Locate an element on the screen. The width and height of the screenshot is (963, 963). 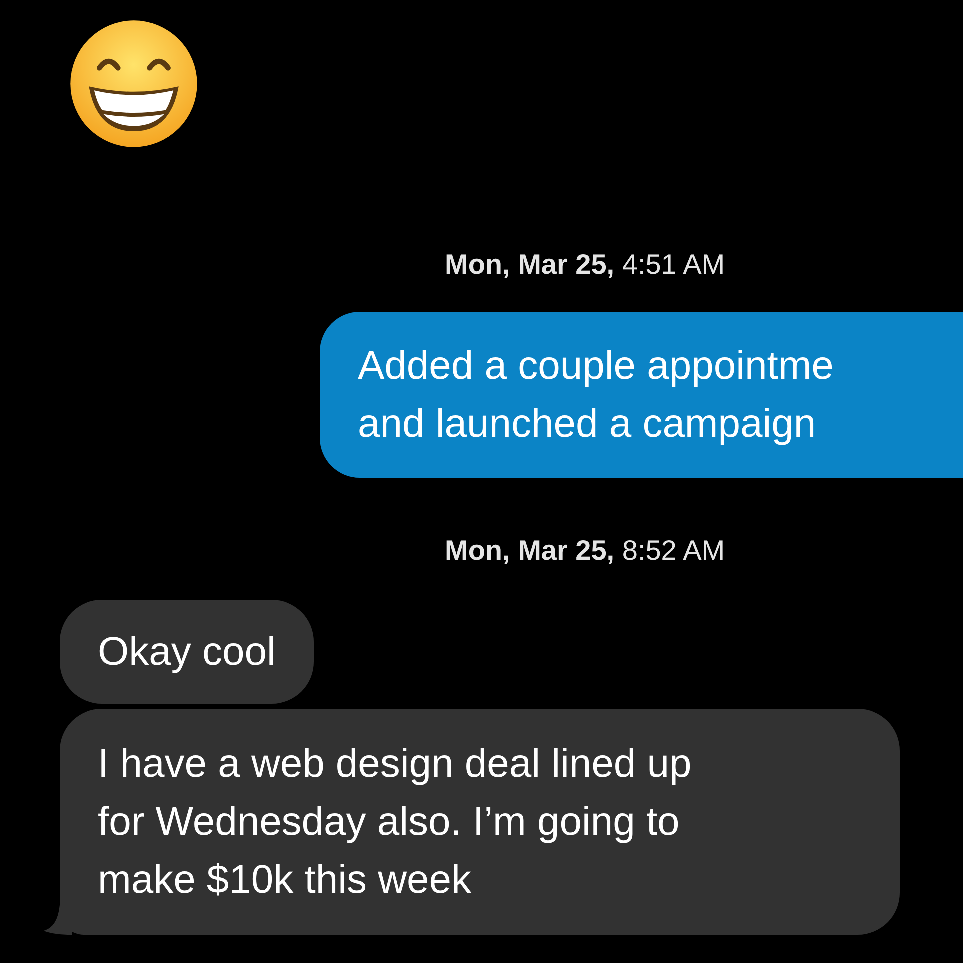
timestamp: Mon, Mar 25, 4:51 AM is located at coordinates (585, 265).